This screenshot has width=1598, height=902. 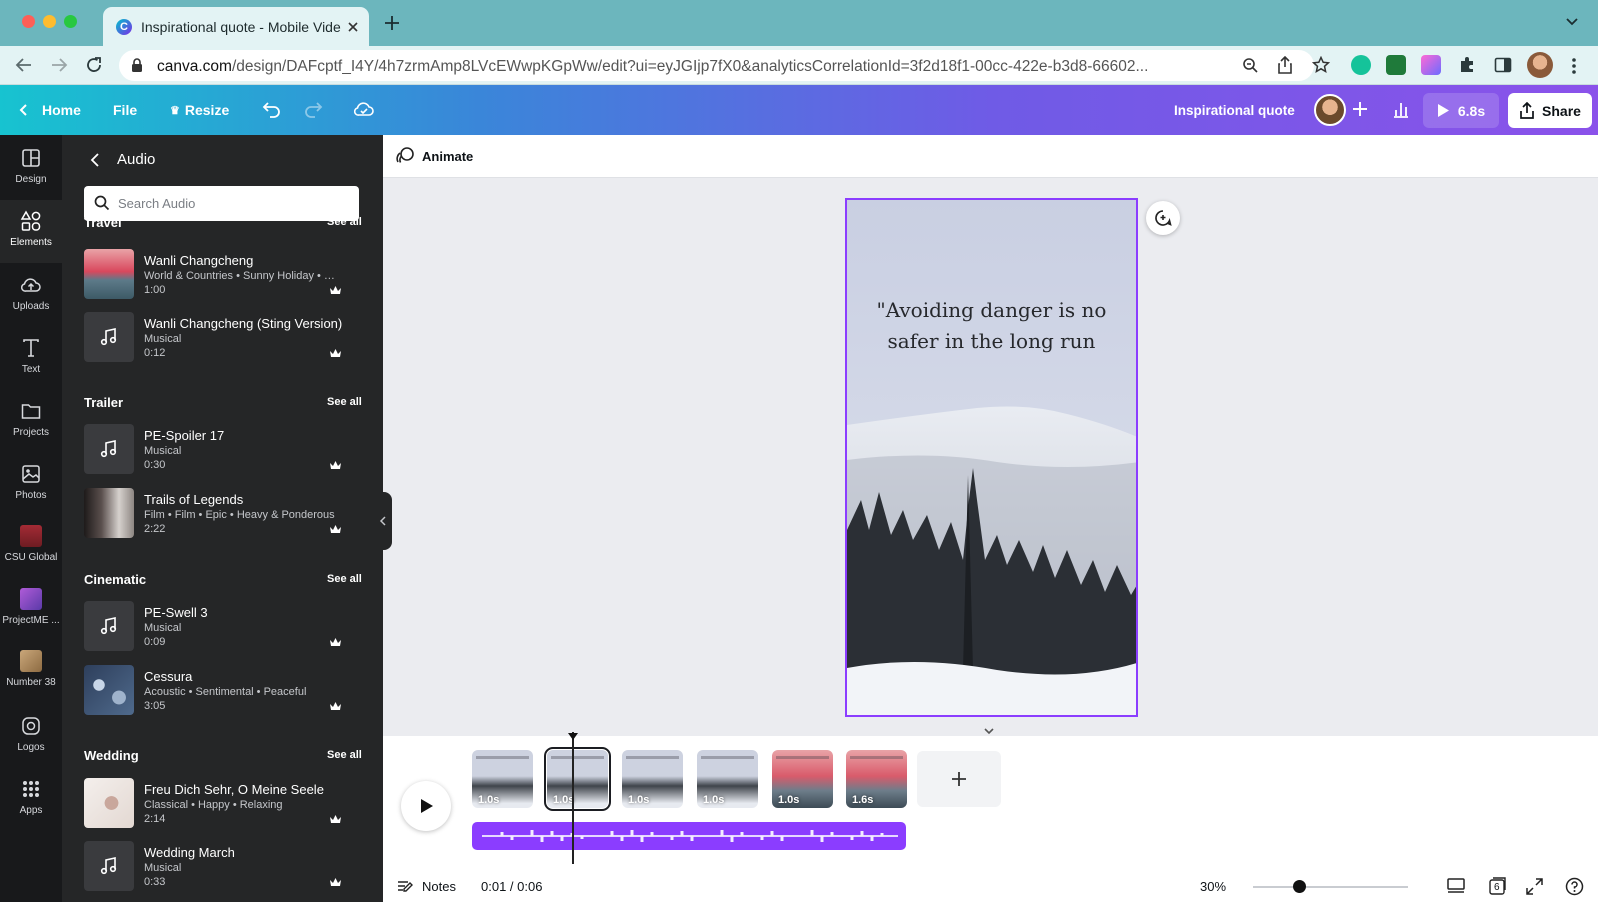 I want to click on hide-timeline-chevron-icon, so click(x=989, y=731).